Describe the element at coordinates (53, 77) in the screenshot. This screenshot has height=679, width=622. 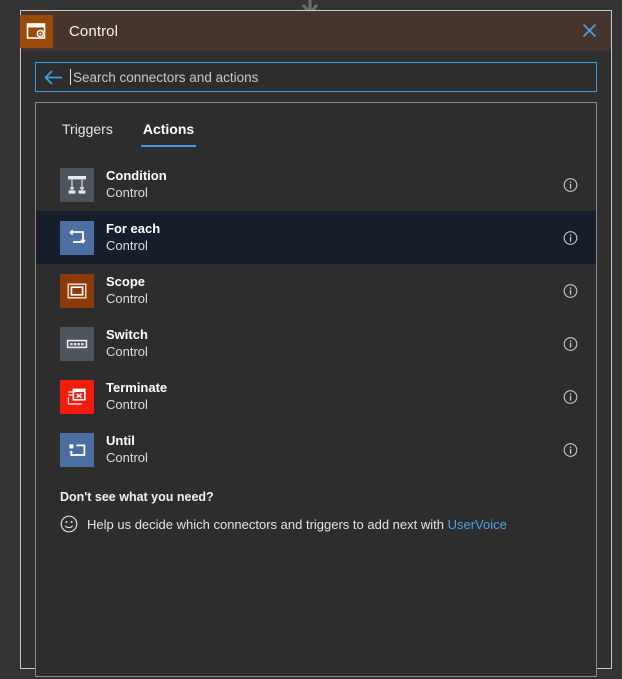
I see `back-arrow-icon` at that location.